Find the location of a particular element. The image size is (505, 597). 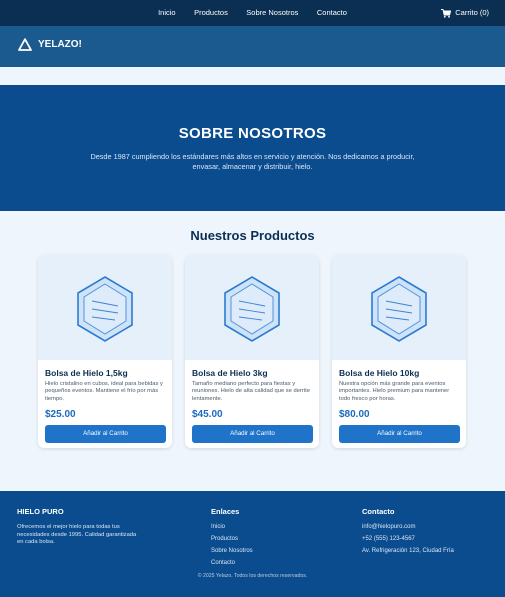

about-title: SOBRE NOSOTROS is located at coordinates (252, 133).